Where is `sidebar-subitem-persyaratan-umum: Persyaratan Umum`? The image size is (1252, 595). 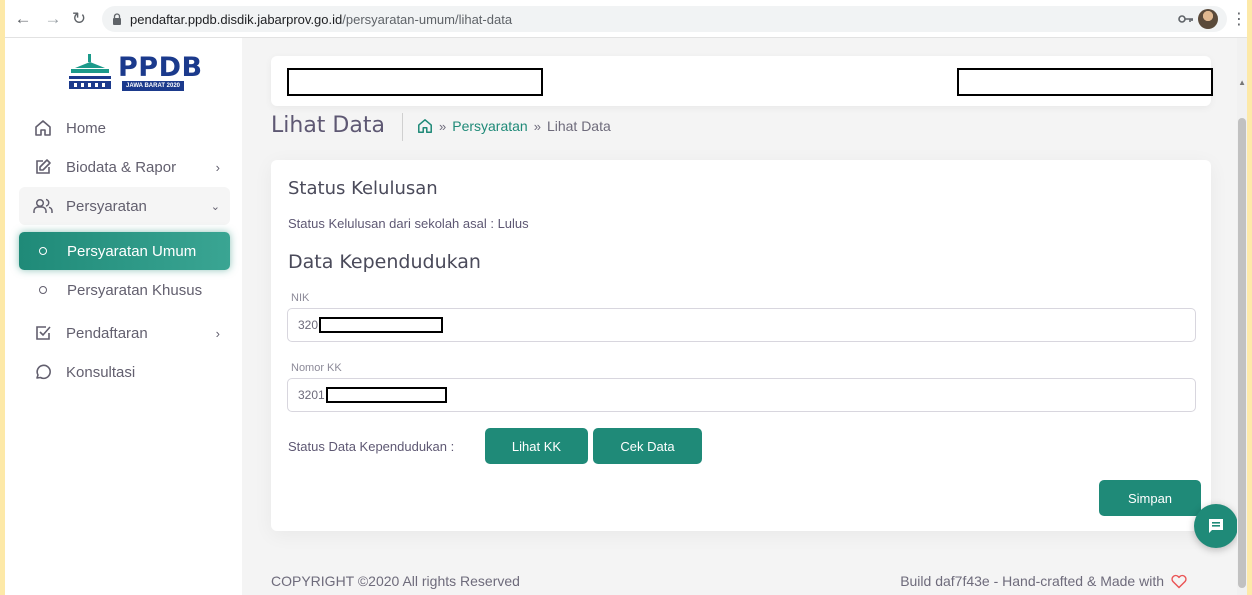
sidebar-subitem-persyaratan-umum: Persyaratan Umum is located at coordinates (124, 251).